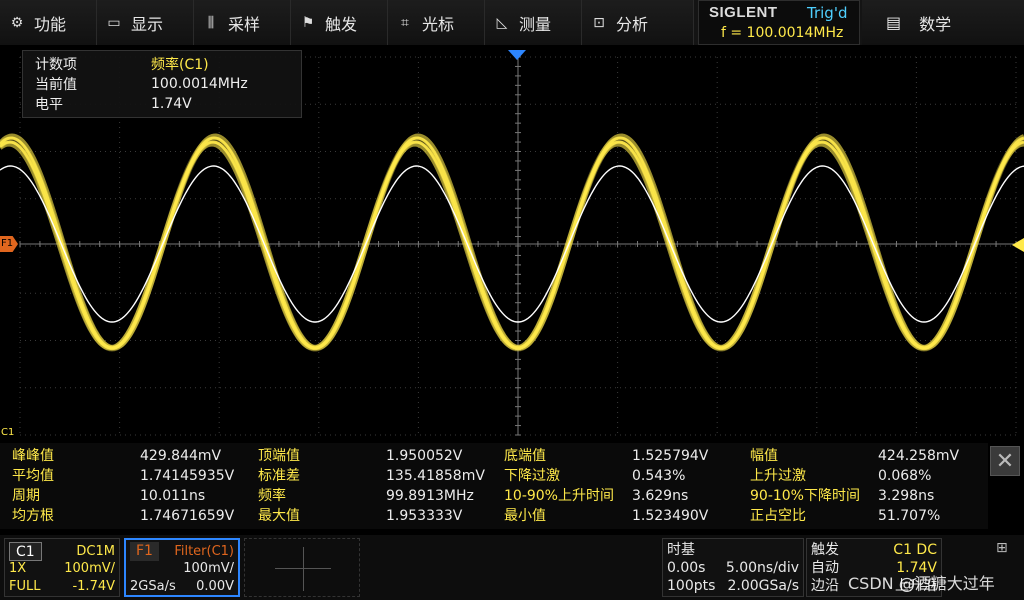 The width and height of the screenshot is (1024, 600). What do you see at coordinates (430, 496) in the screenshot?
I see `measurement-value: 99.8913MHz` at bounding box center [430, 496].